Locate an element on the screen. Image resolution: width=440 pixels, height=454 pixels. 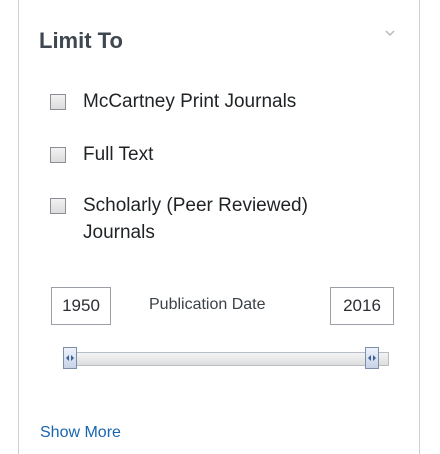
chevron-down-icon is located at coordinates (390, 33).